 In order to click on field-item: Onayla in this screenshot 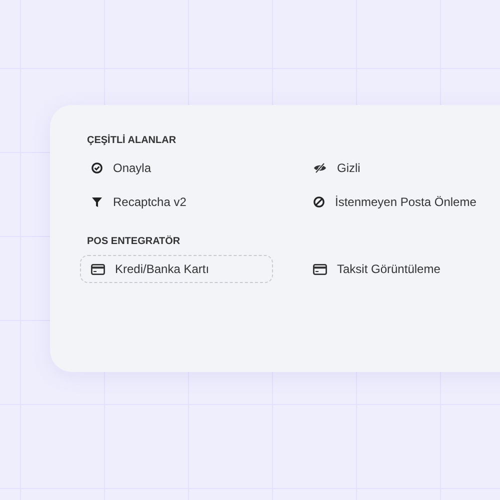, I will do `click(176, 168)`.